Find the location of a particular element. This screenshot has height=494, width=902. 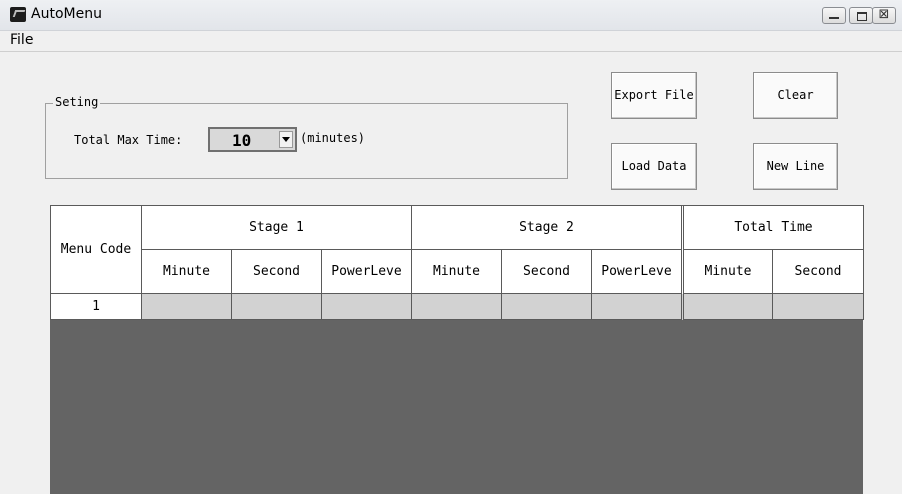

max-time-select: 10 is located at coordinates (252, 139).